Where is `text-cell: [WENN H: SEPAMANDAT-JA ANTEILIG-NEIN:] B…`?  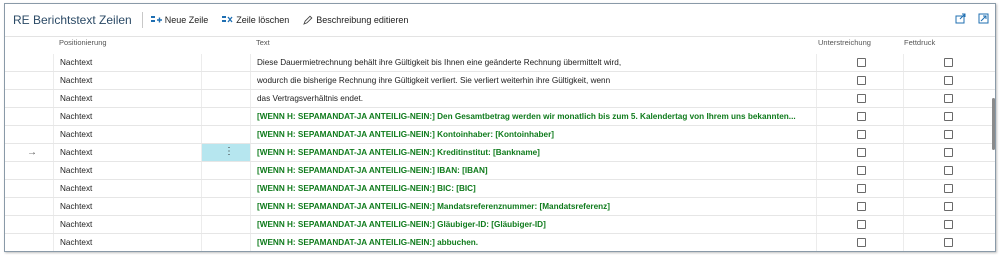
text-cell: [WENN H: SEPAMANDAT-JA ANTEILIG-NEIN:] B… is located at coordinates (536, 188).